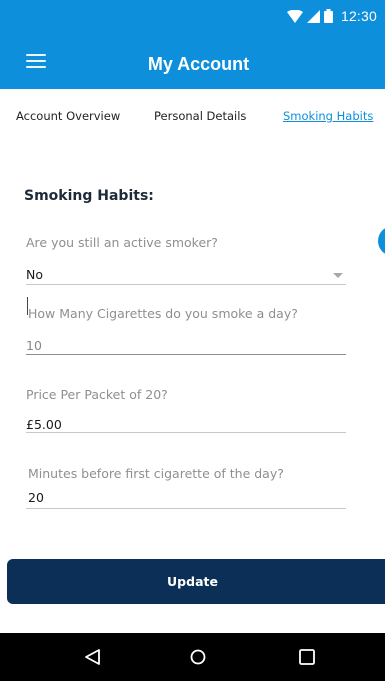  I want to click on recent-apps-icon, so click(307, 657).